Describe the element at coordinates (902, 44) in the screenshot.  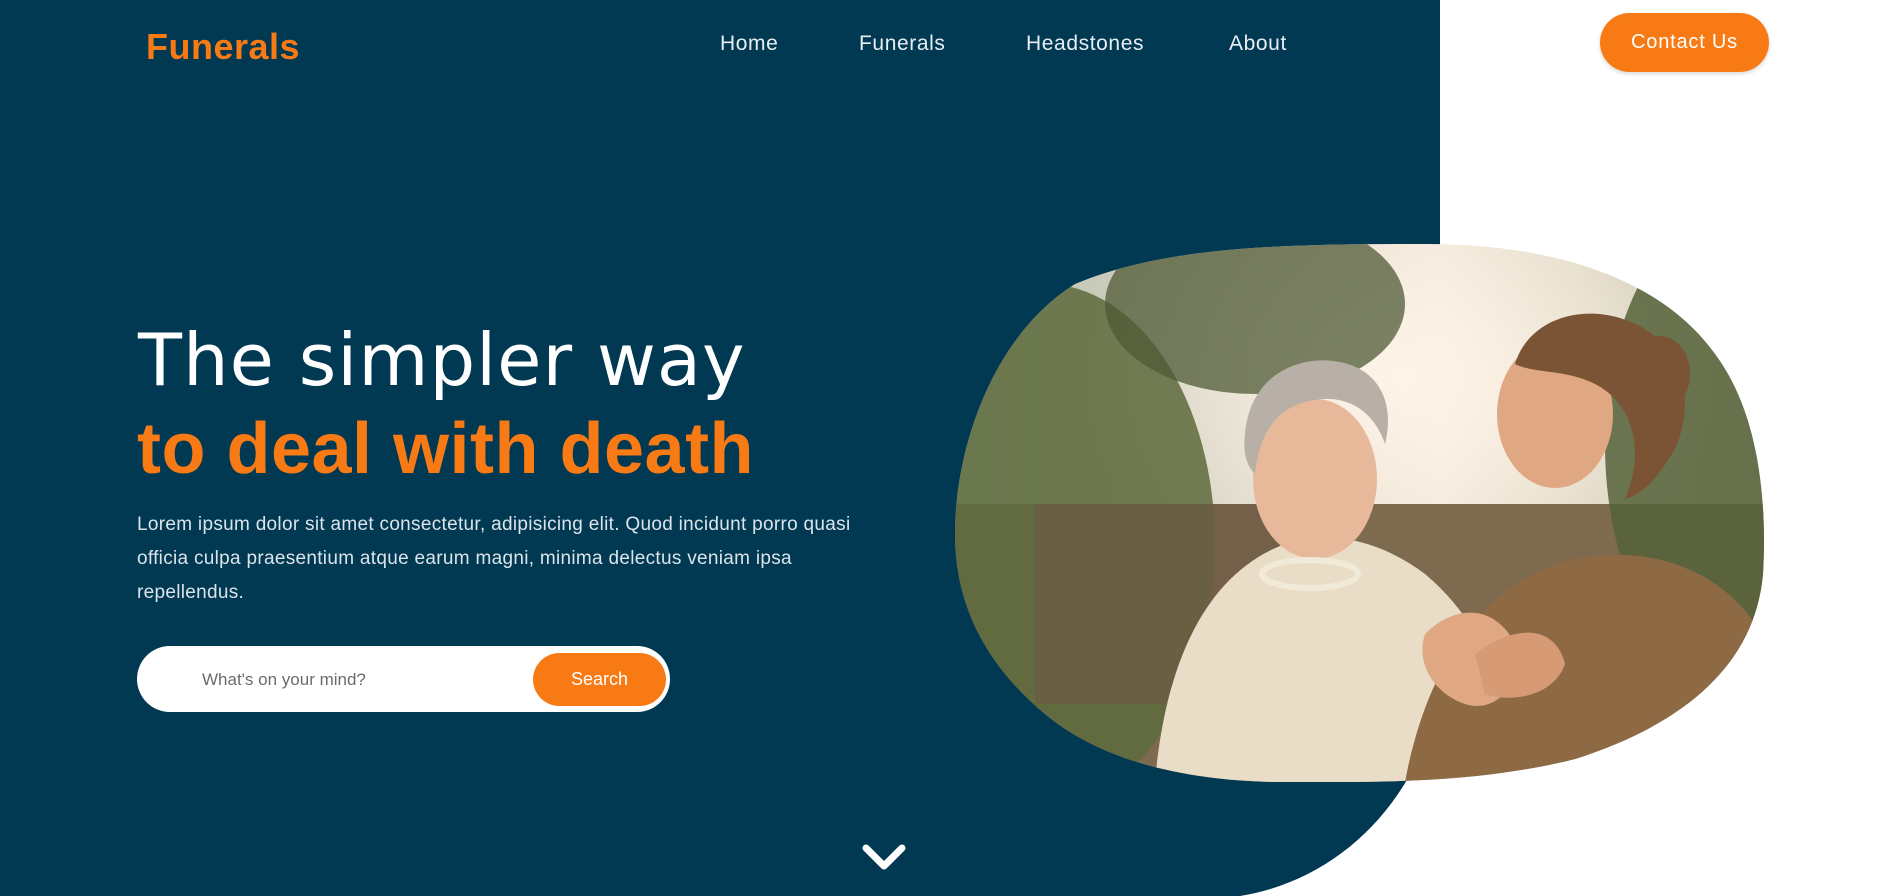
I see `nav-item-funerals: Funerals` at that location.